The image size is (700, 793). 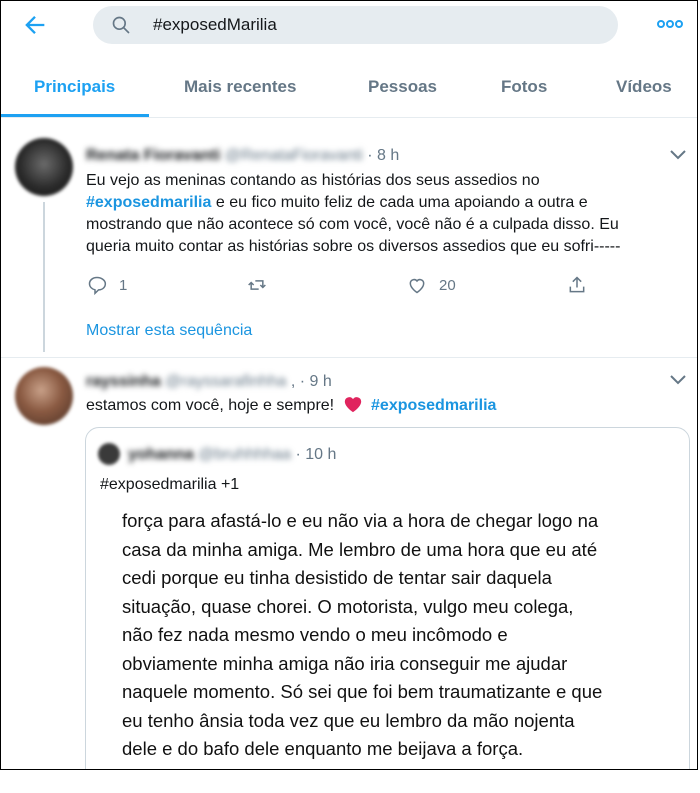 I want to click on user-handle: @rayssarafinhha, so click(x=225, y=381).